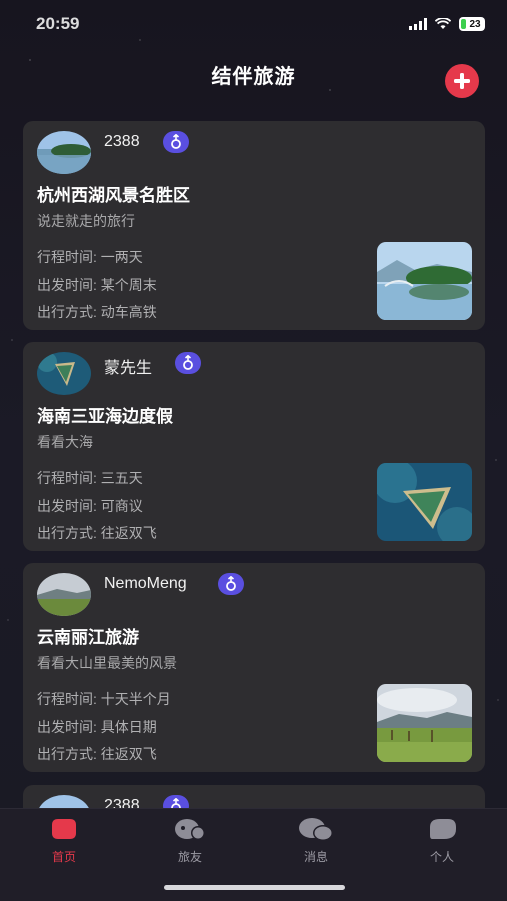 The width and height of the screenshot is (507, 901). I want to click on tab-label: 首页, so click(63, 857).